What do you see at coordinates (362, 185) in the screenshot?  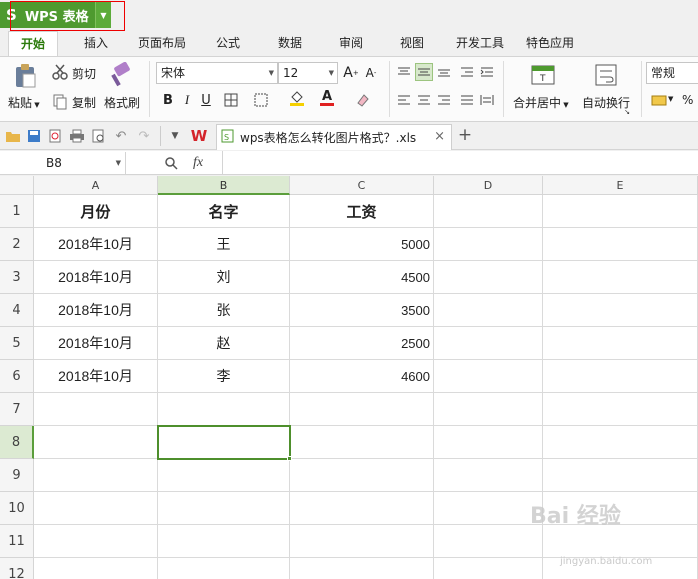 I see `column-header-c: C` at bounding box center [362, 185].